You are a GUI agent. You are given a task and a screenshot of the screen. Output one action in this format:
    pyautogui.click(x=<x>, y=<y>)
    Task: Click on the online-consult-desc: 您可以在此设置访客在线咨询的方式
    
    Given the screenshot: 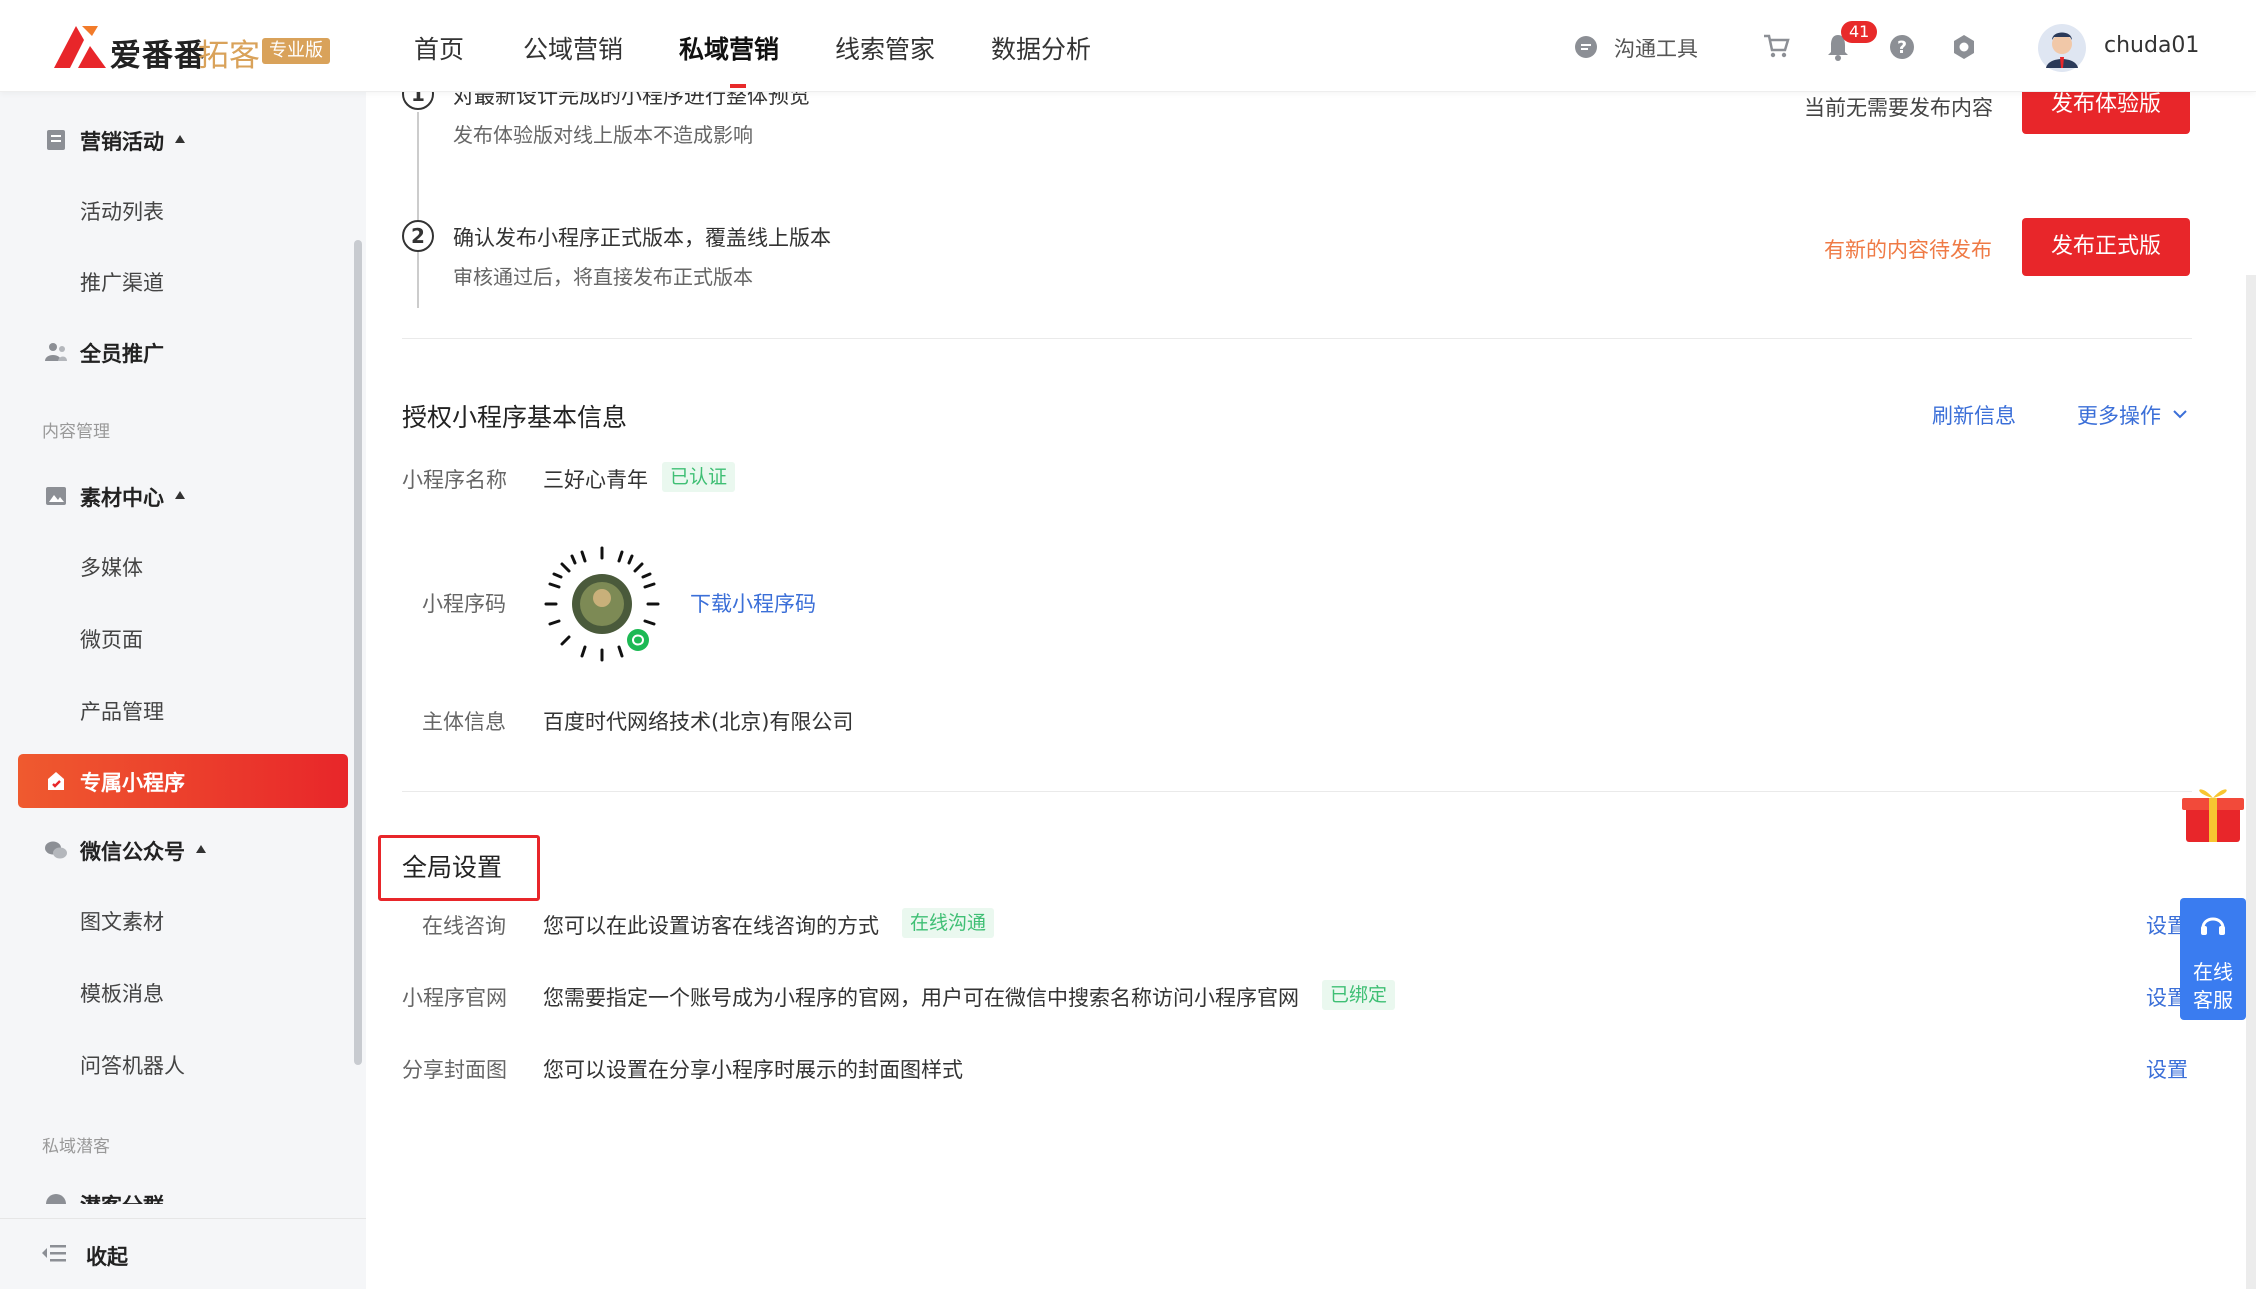 What is the action you would take?
    pyautogui.click(x=711, y=926)
    